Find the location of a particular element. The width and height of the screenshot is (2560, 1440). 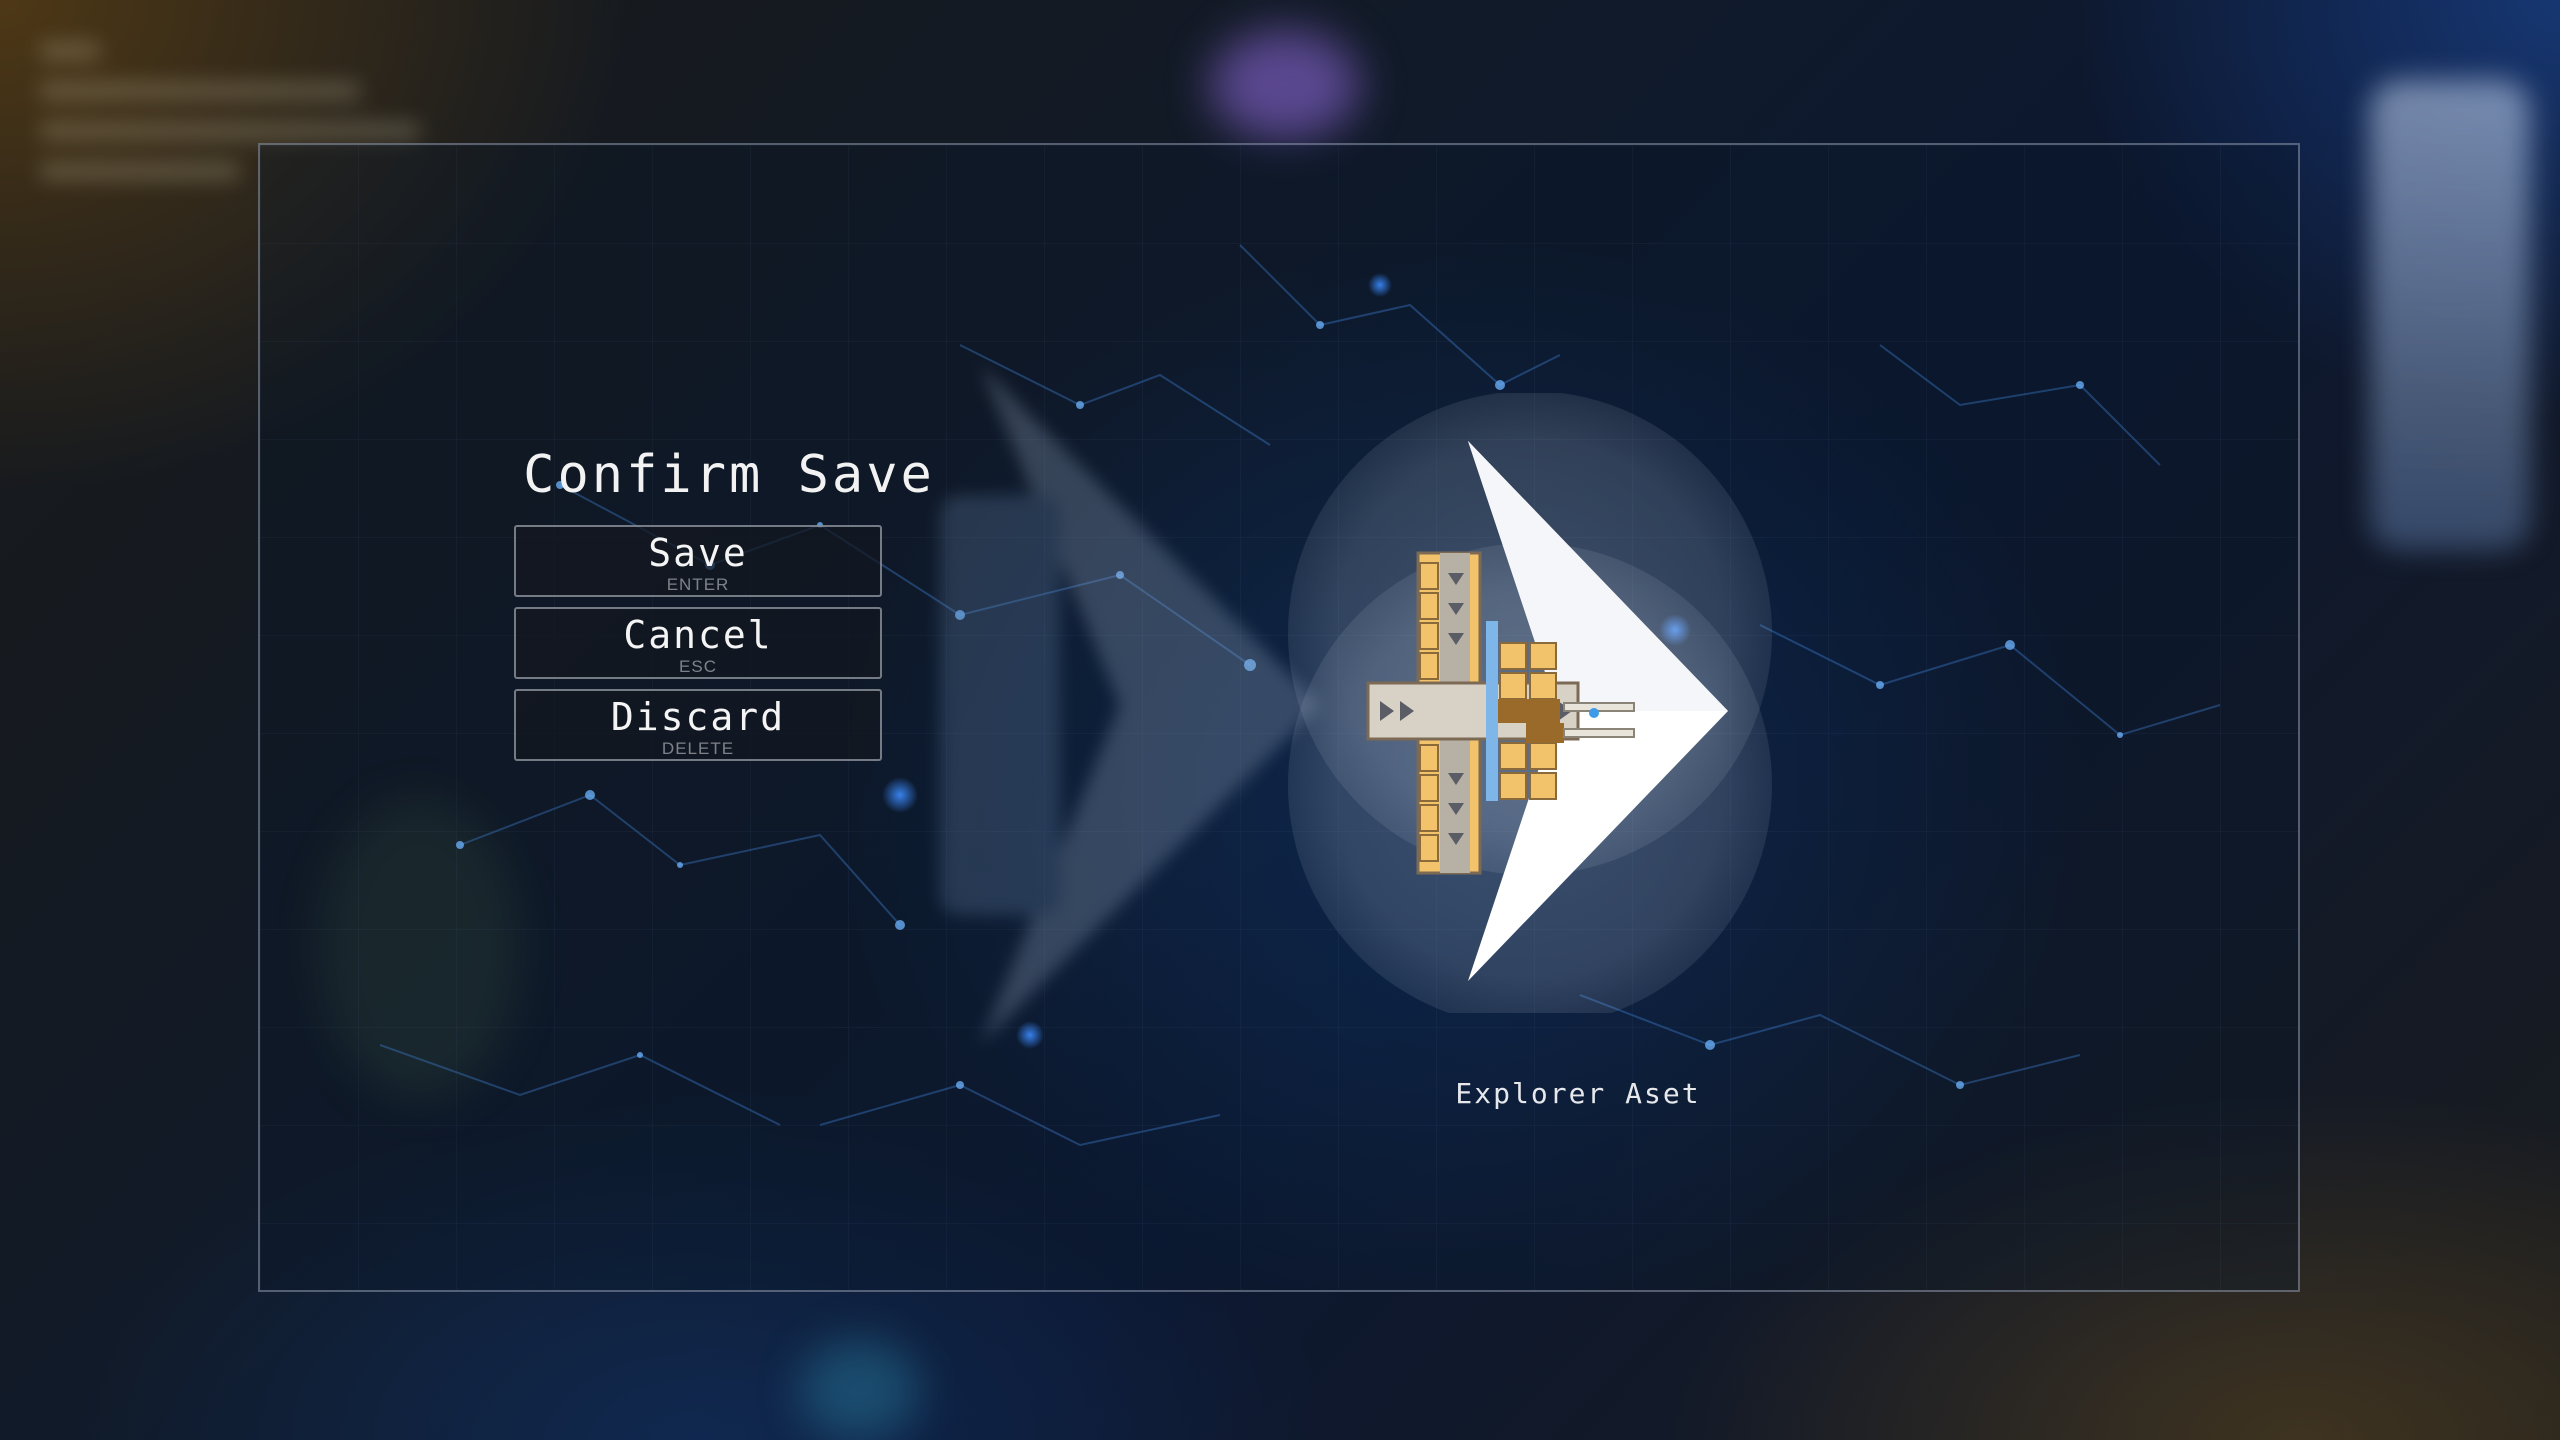

cancel-button: Cancel ESC is located at coordinates (698, 643).